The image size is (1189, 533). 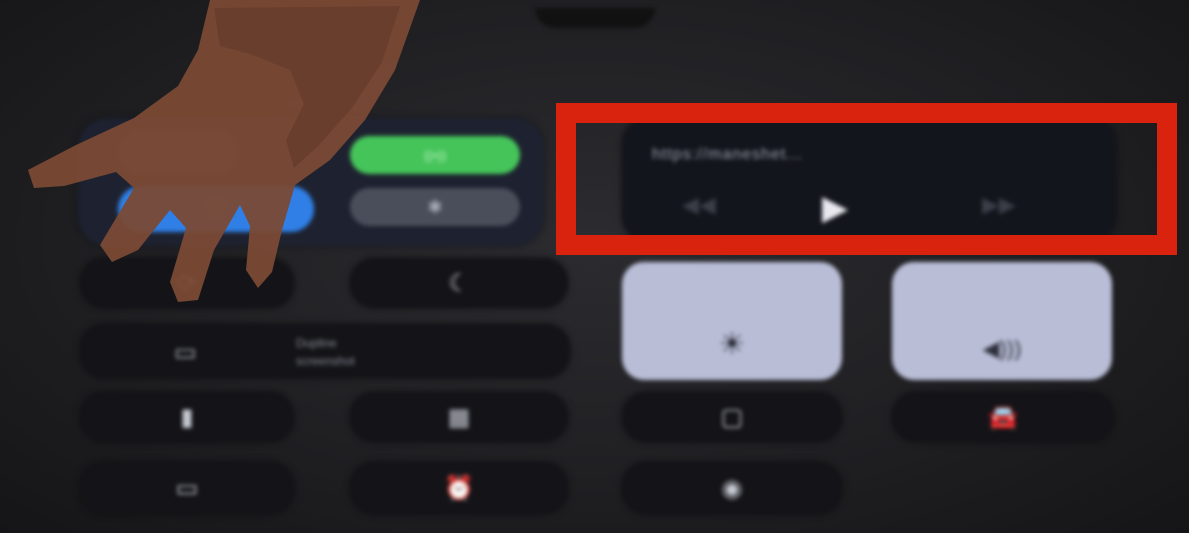 I want to click on highlight-box, so click(x=866, y=179).